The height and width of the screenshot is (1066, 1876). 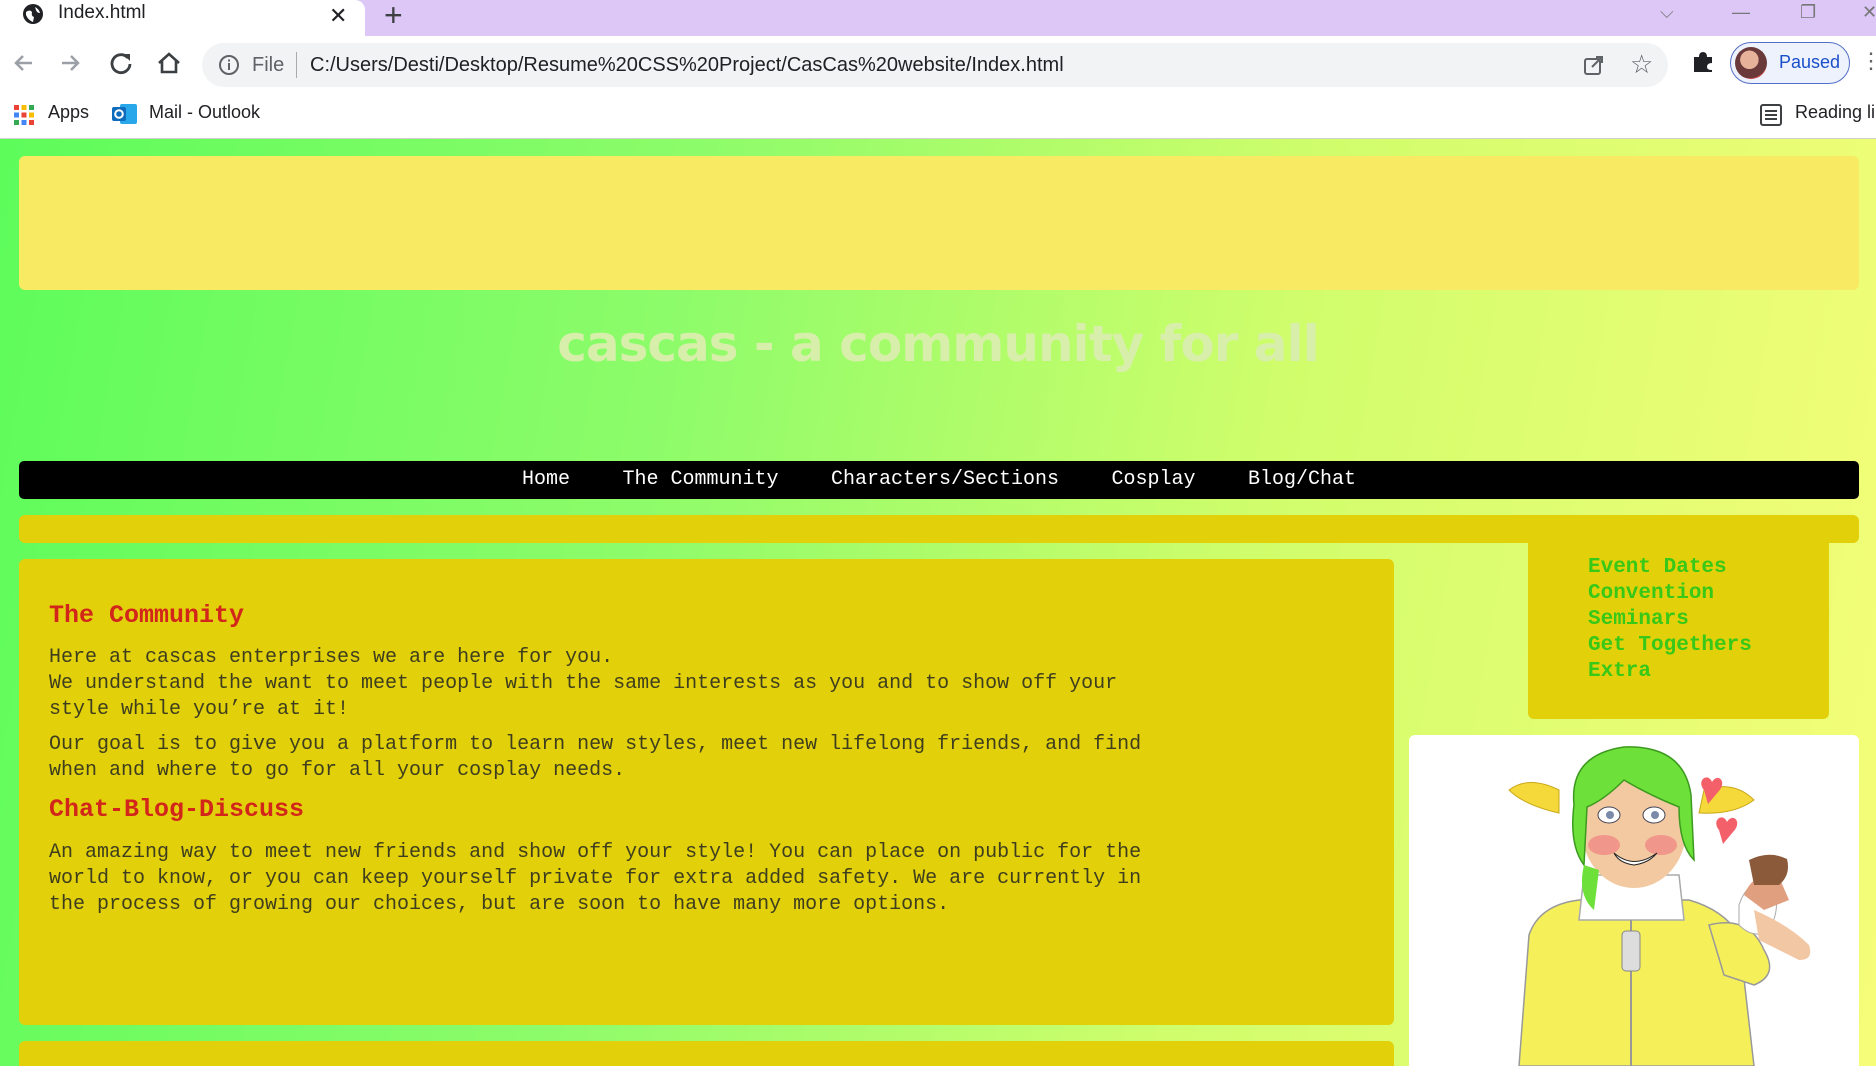 I want to click on profile-button: Paused, so click(x=1790, y=63).